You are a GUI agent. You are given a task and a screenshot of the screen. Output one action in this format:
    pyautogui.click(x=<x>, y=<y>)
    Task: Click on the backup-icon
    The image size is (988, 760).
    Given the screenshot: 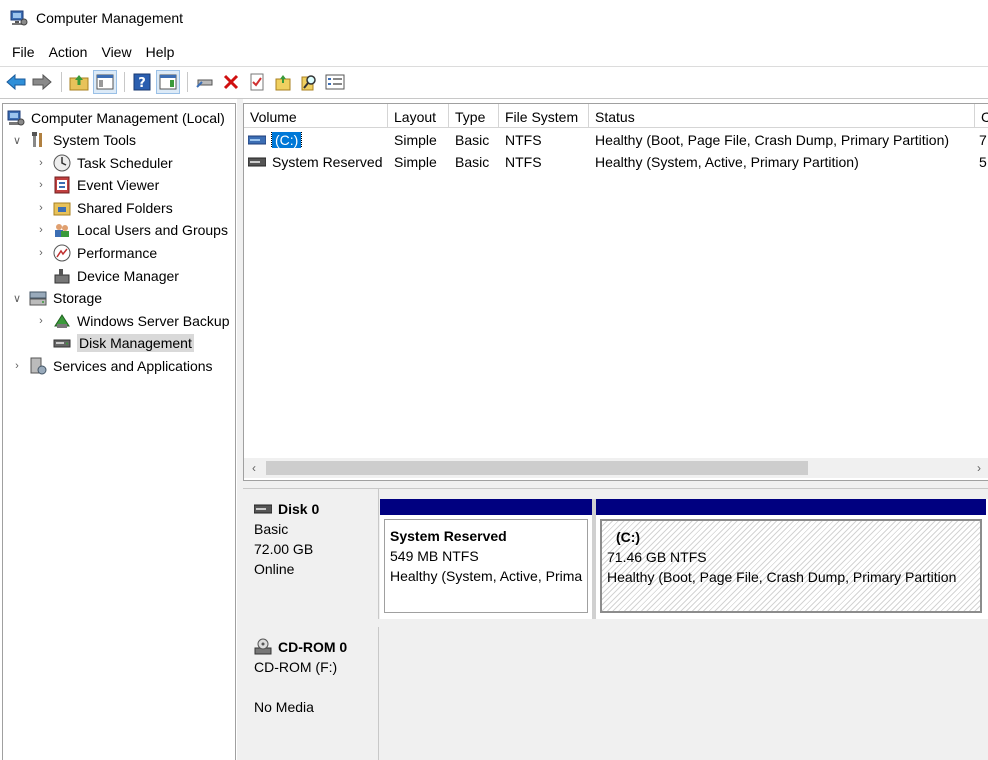 What is the action you would take?
    pyautogui.click(x=62, y=321)
    